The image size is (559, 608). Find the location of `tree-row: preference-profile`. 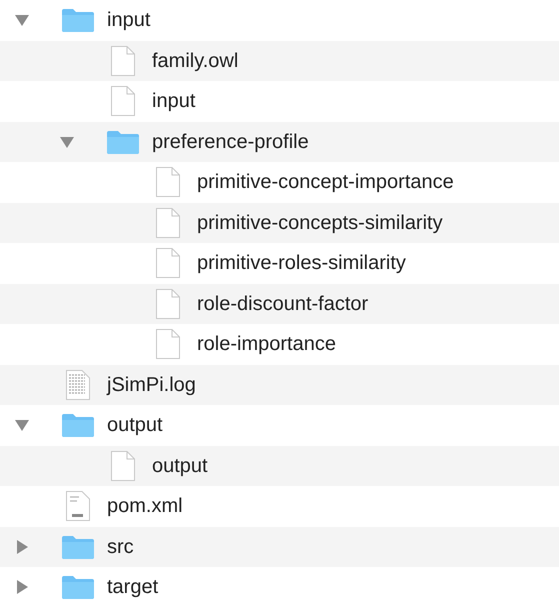

tree-row: preference-profile is located at coordinates (279, 142).